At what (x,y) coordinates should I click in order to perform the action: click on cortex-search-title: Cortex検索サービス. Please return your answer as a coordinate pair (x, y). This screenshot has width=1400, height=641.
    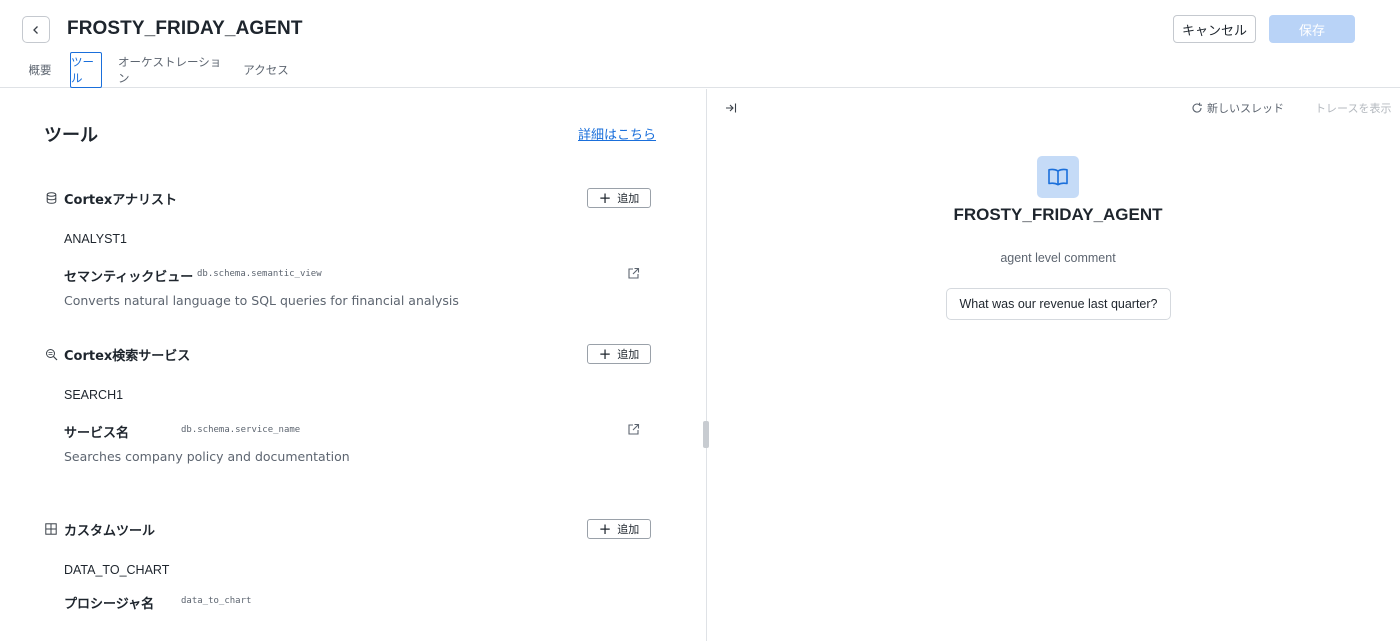
    Looking at the image, I should click on (127, 356).